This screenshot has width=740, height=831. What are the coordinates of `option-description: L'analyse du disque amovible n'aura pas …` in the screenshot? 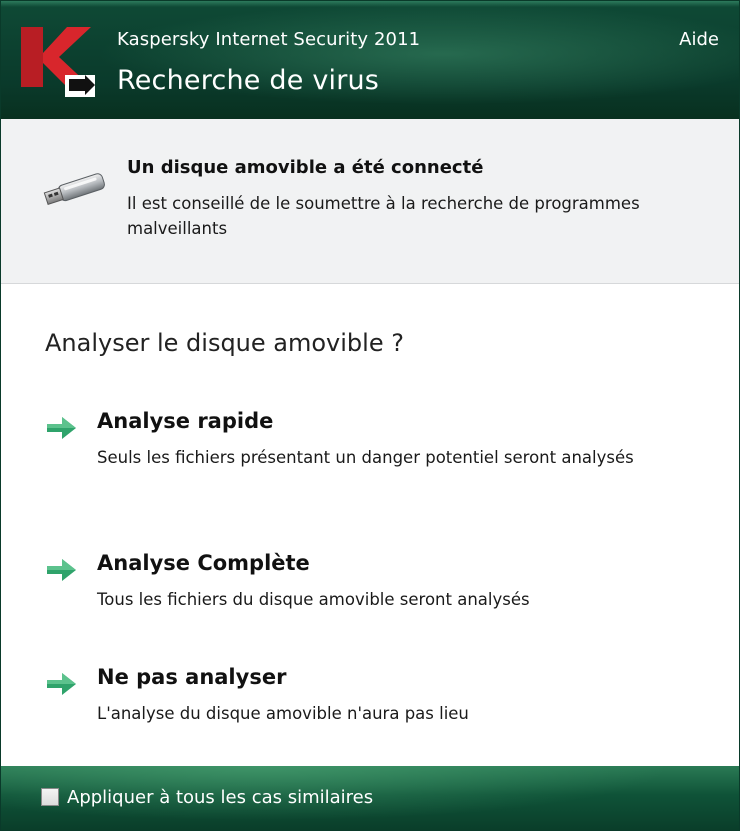 It's located at (283, 713).